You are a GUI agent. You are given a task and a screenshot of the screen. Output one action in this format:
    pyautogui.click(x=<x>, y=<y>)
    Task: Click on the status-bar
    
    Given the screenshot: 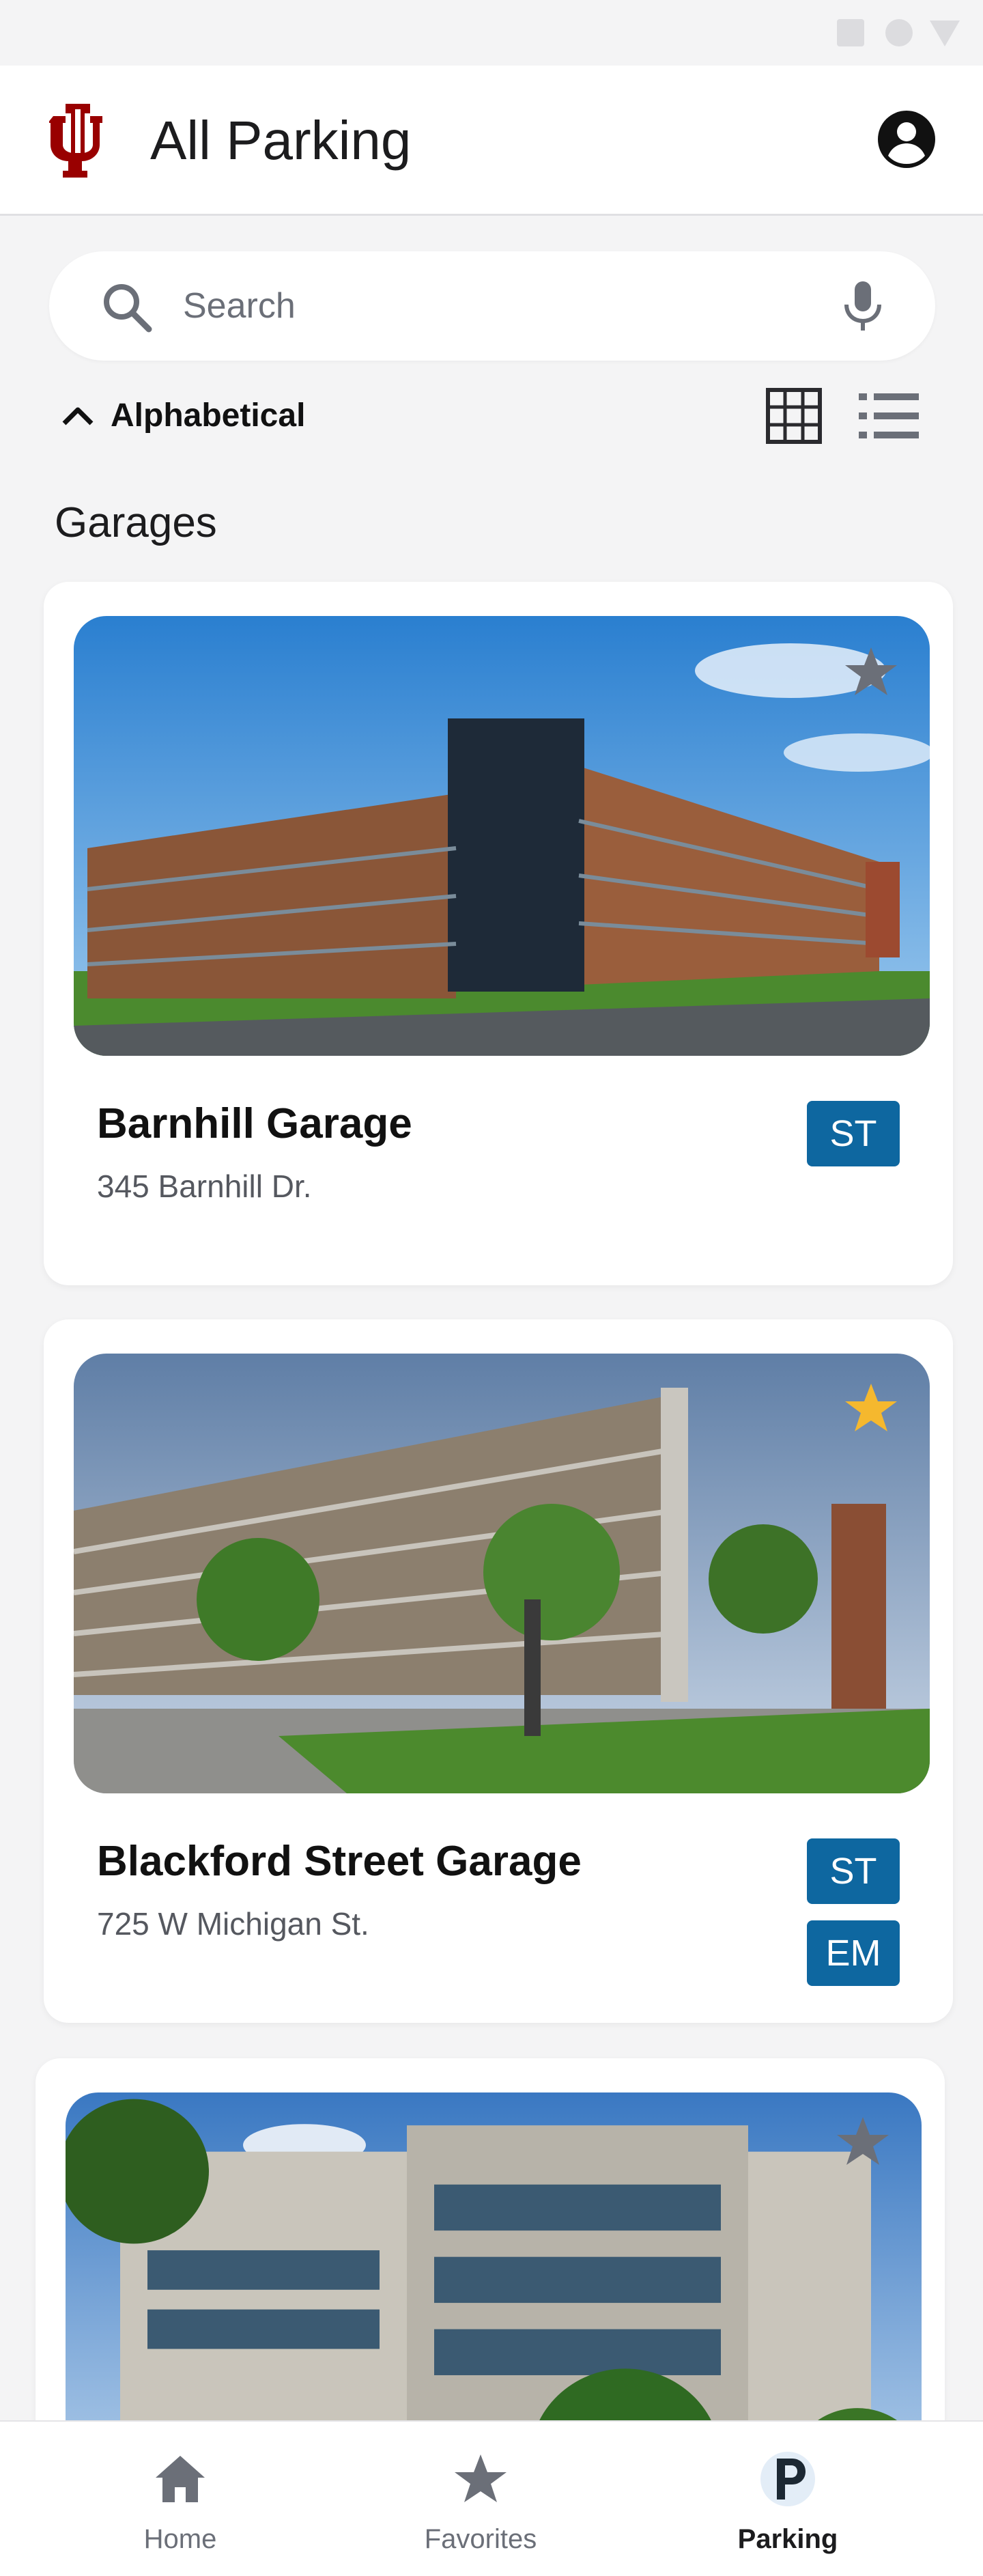 What is the action you would take?
    pyautogui.click(x=491, y=33)
    